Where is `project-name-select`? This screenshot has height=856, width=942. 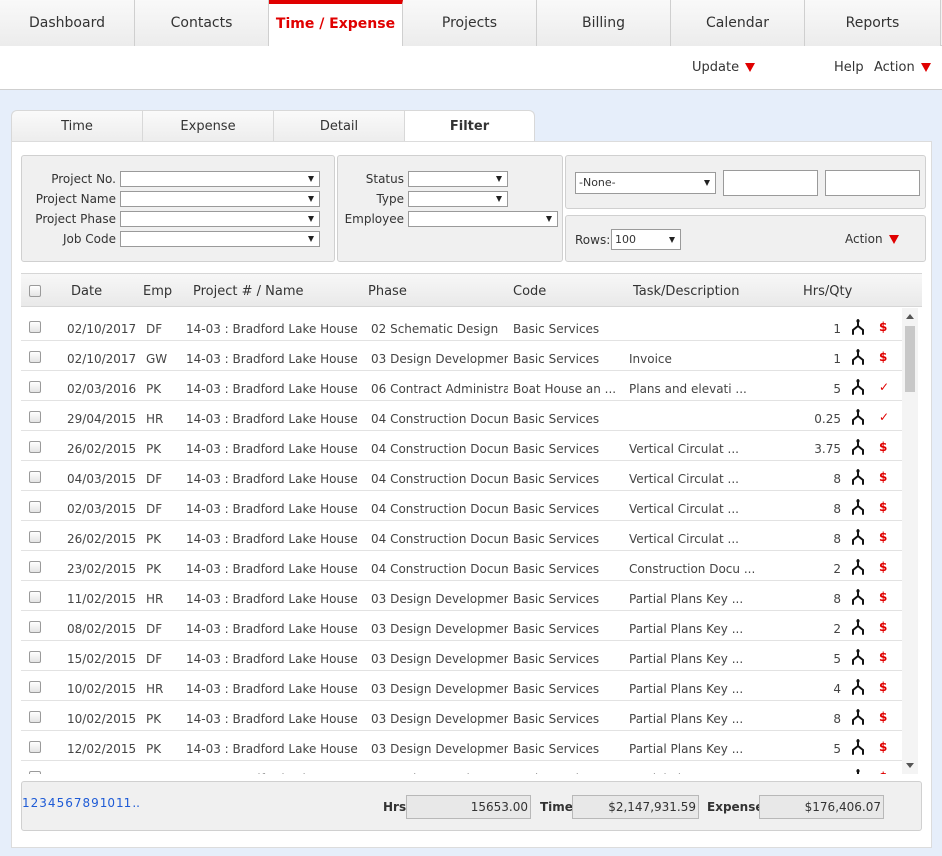
project-name-select is located at coordinates (220, 199).